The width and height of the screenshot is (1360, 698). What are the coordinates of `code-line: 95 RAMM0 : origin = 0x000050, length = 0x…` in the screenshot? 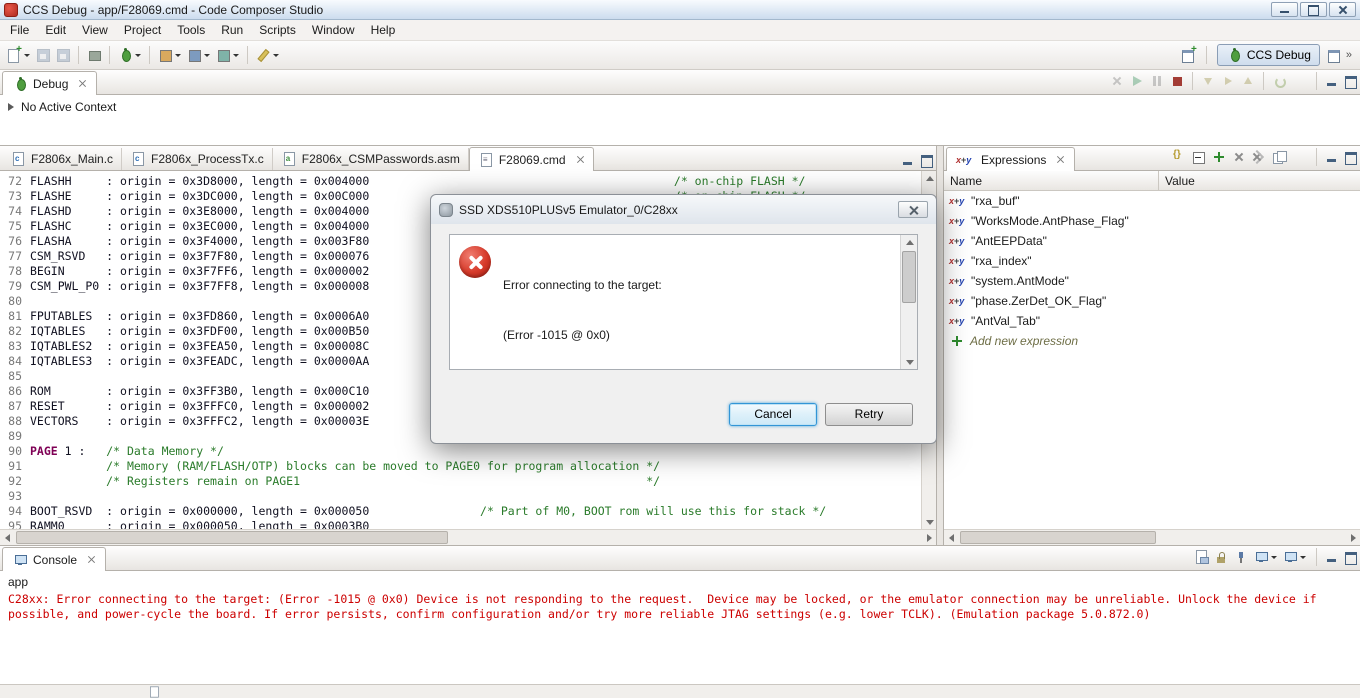 It's located at (460, 524).